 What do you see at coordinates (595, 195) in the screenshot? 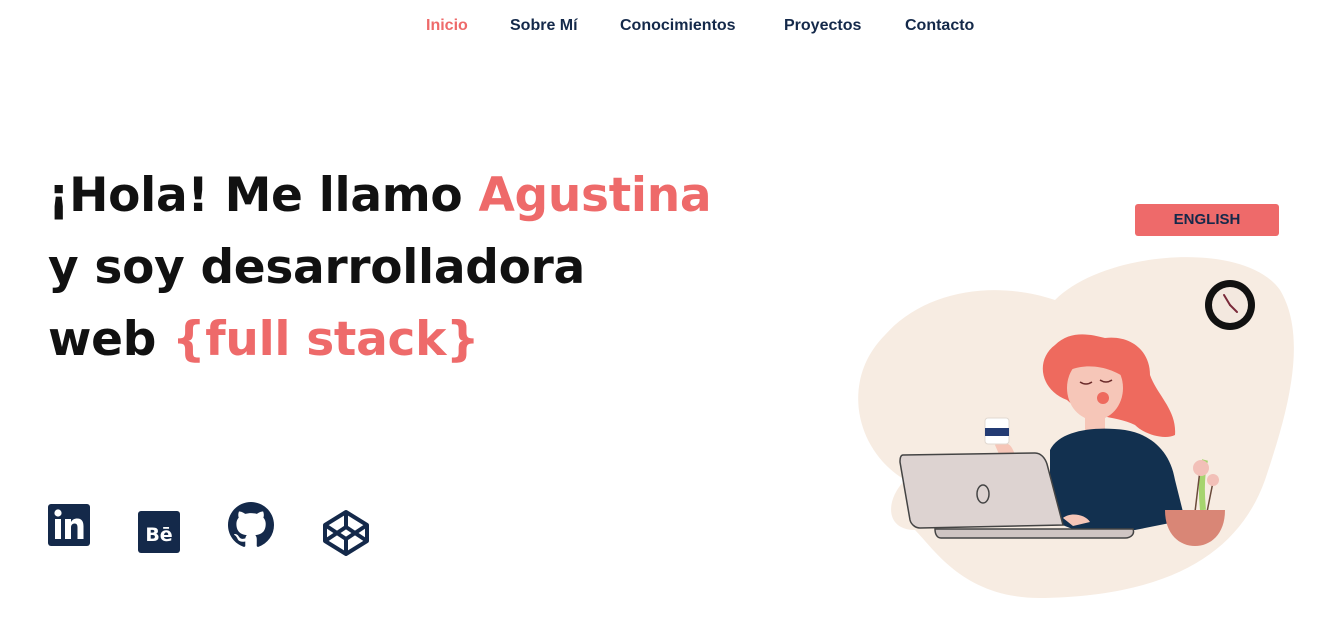
I see `hero-name: Agustina` at bounding box center [595, 195].